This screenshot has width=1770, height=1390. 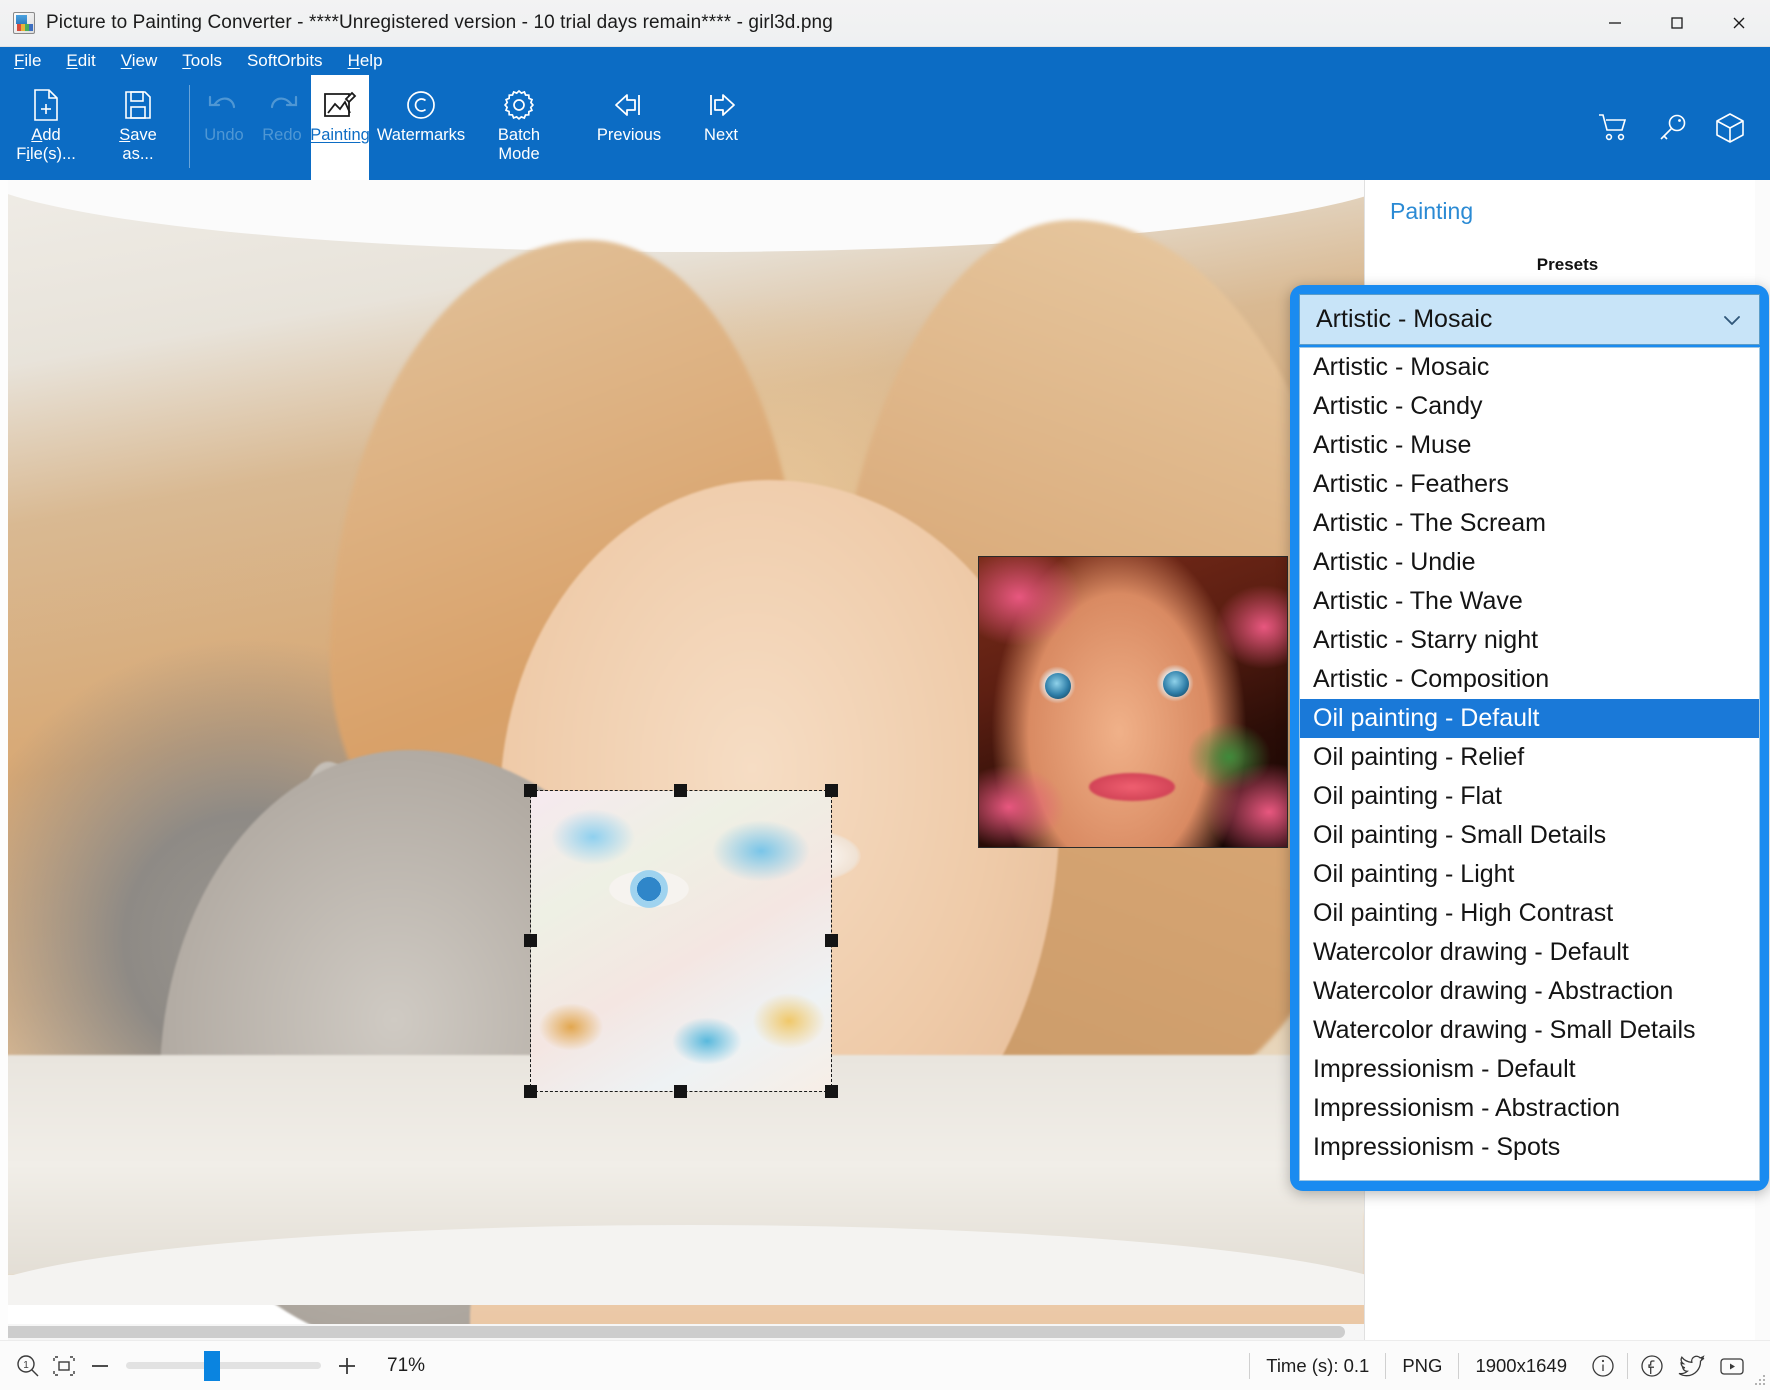 I want to click on redo-label: Redo, so click(x=282, y=135).